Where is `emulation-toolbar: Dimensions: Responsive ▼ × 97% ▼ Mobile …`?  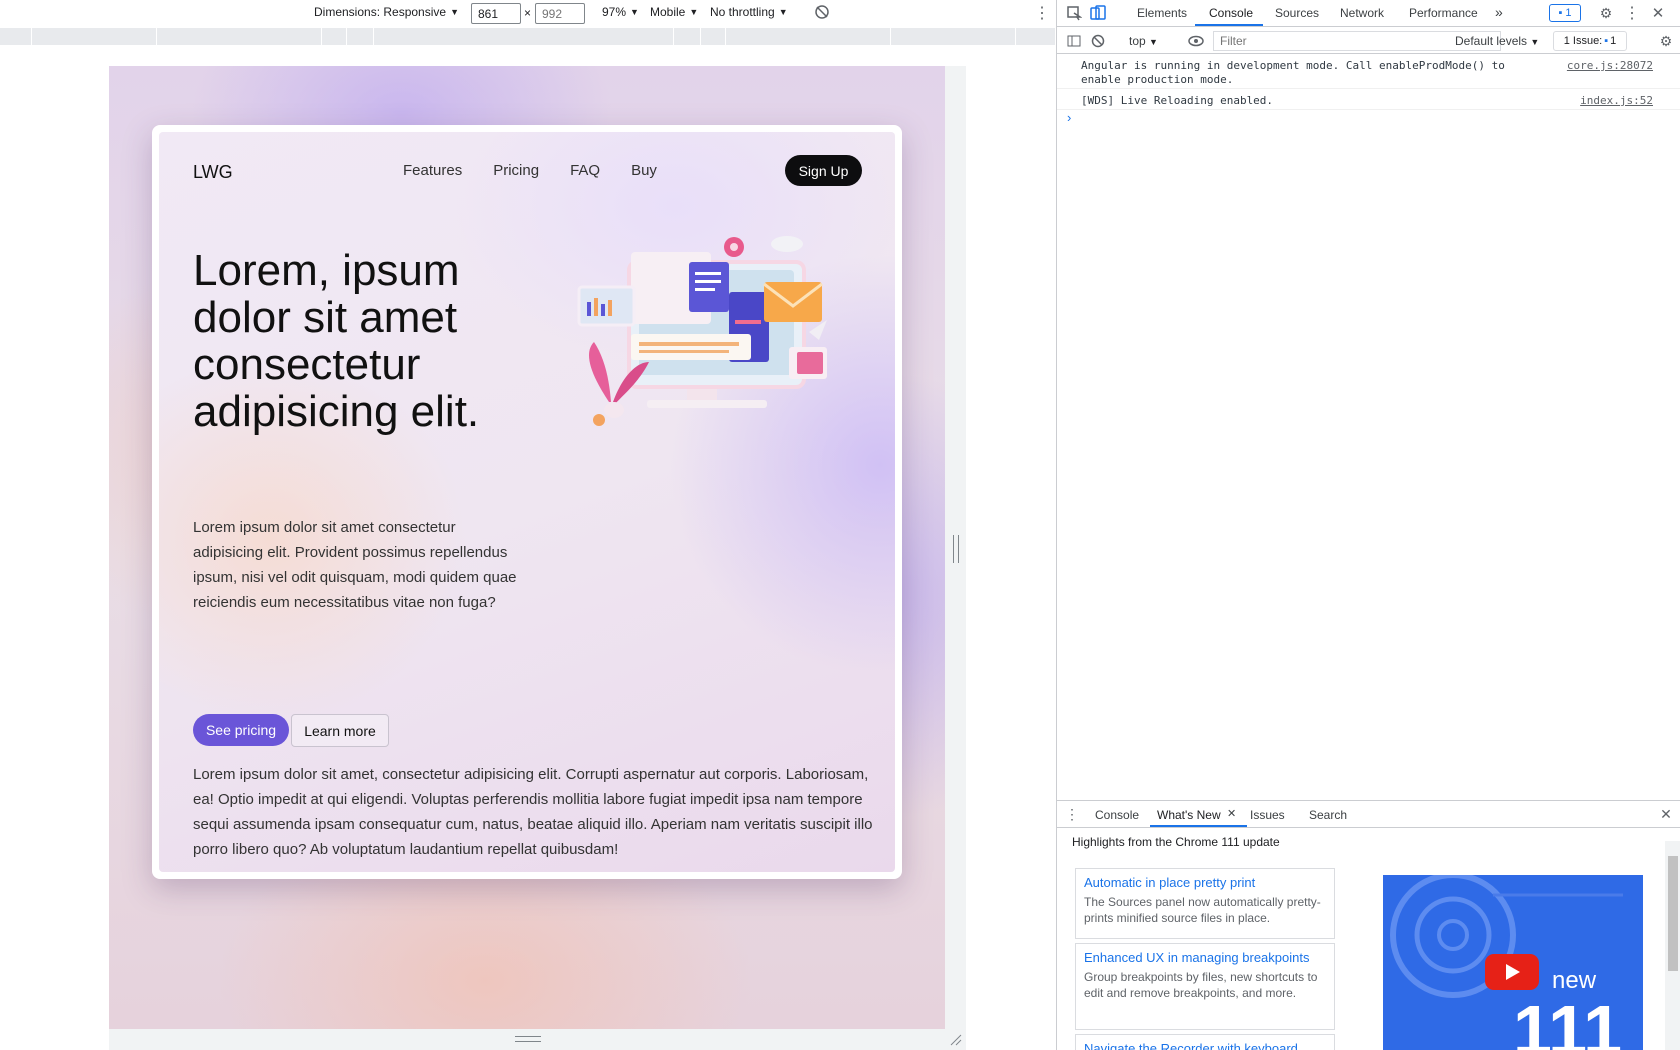 emulation-toolbar: Dimensions: Responsive ▼ × 97% ▼ Mobile … is located at coordinates (528, 13).